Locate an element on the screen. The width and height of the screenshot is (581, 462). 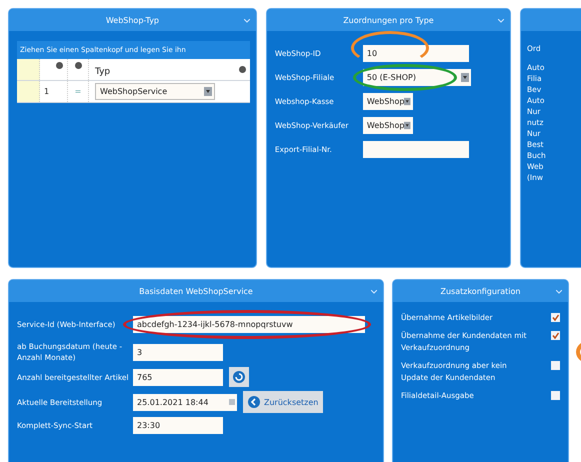
row-marker: = is located at coordinates (78, 91).